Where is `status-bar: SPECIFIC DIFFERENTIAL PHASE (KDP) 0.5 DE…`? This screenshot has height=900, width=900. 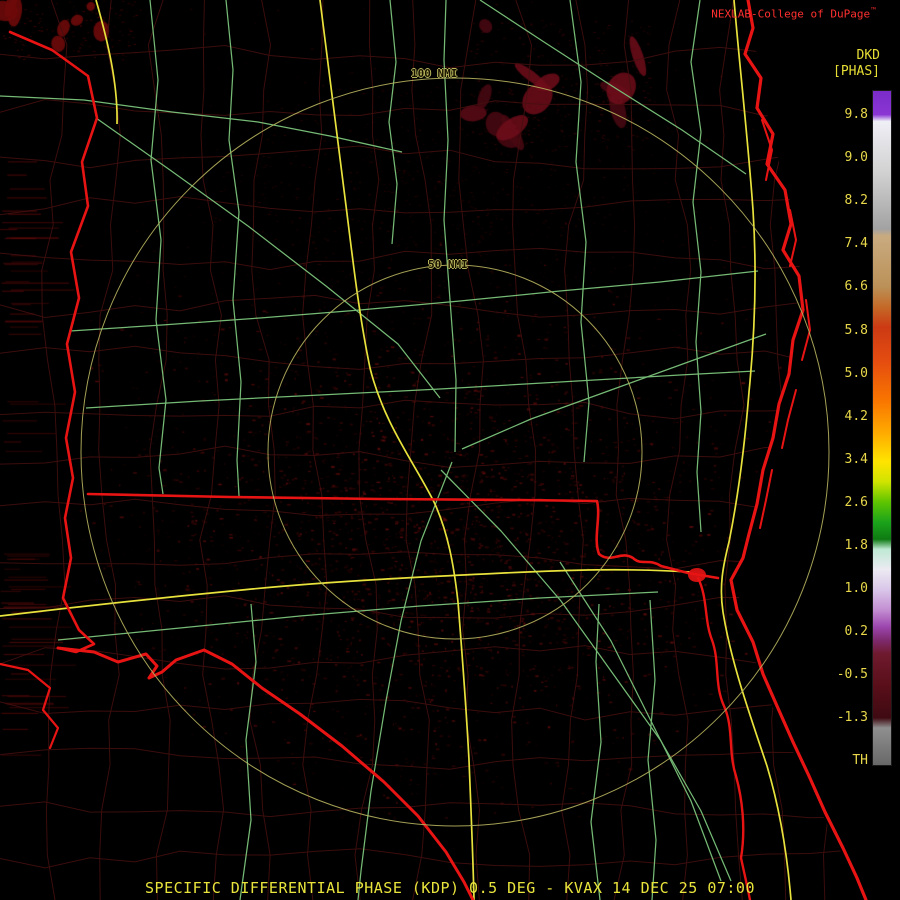 status-bar: SPECIFIC DIFFERENTIAL PHASE (KDP) 0.5 DE… is located at coordinates (450, 888).